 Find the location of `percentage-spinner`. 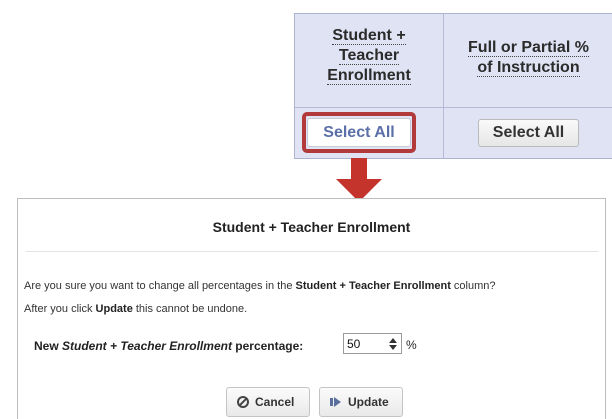

percentage-spinner is located at coordinates (372, 343).